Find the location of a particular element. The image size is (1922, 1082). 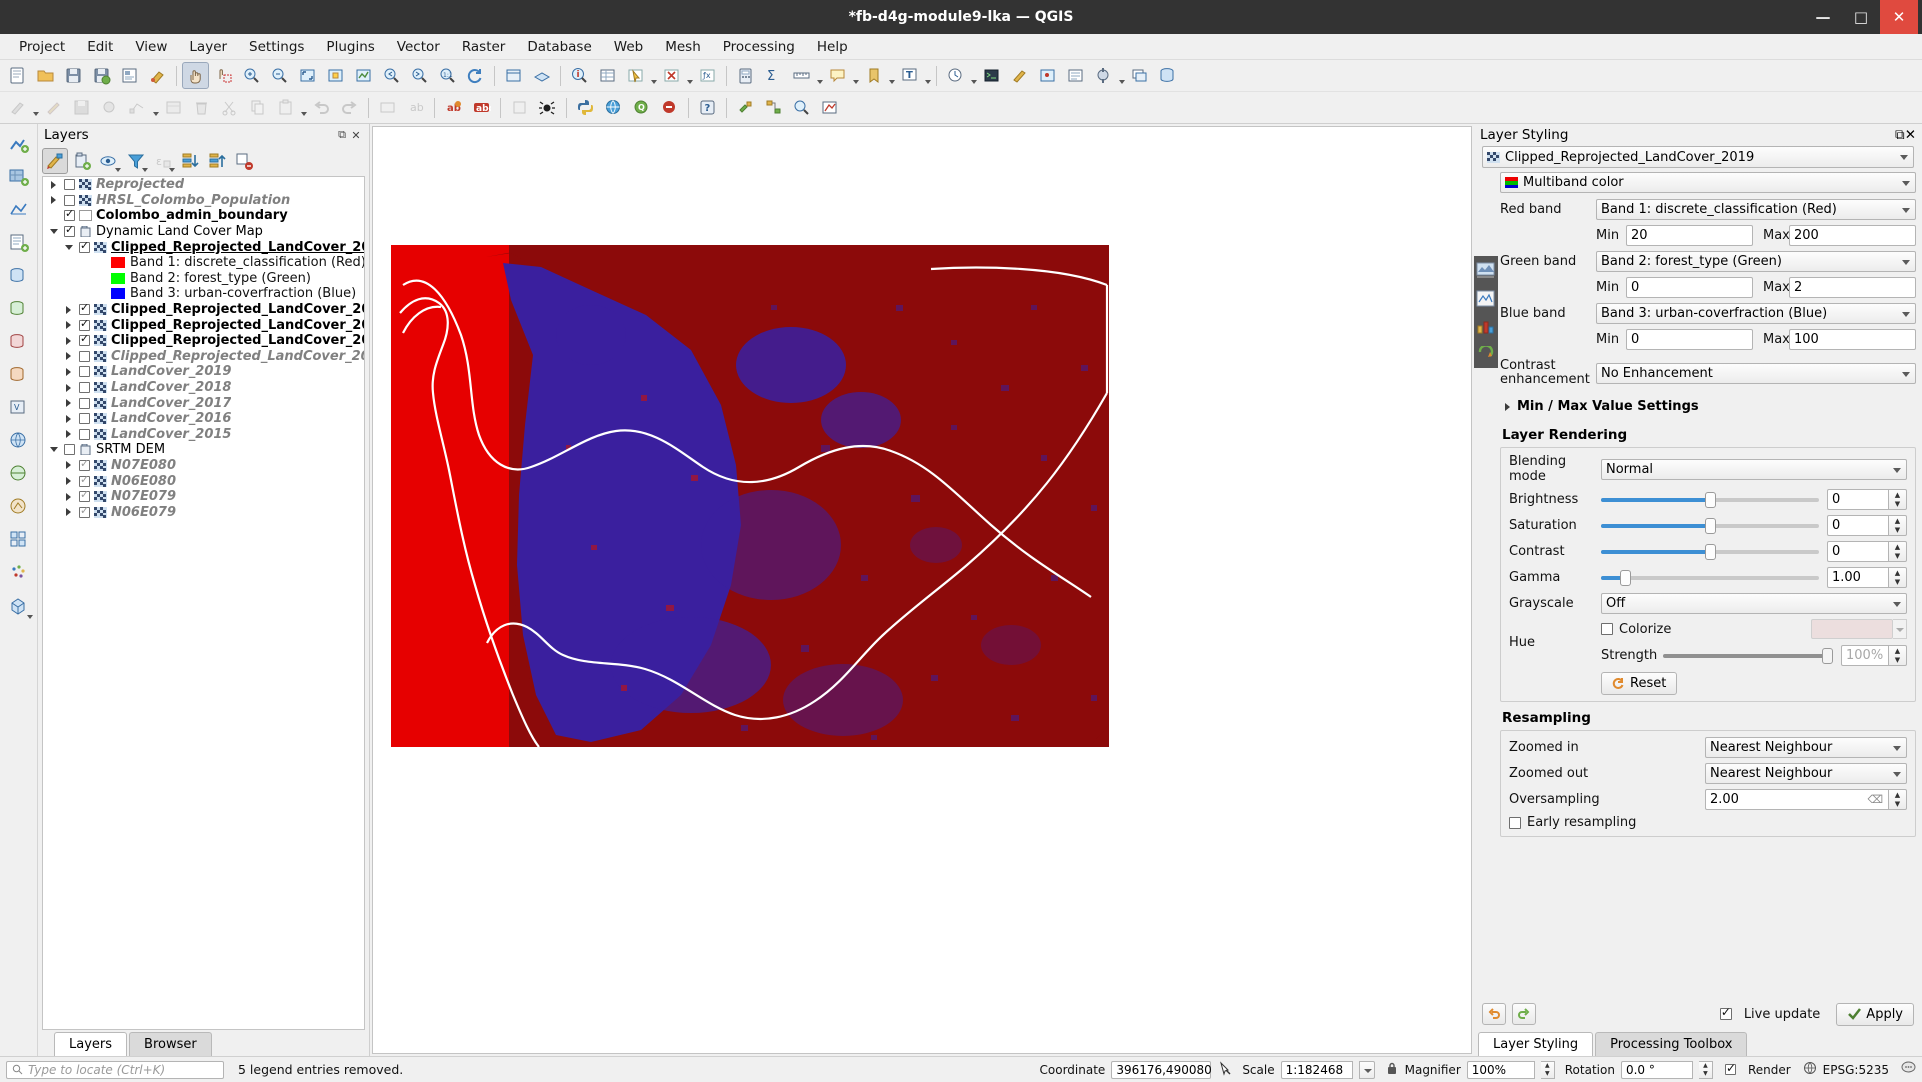

colorize-color-button is located at coordinates (1852, 629).